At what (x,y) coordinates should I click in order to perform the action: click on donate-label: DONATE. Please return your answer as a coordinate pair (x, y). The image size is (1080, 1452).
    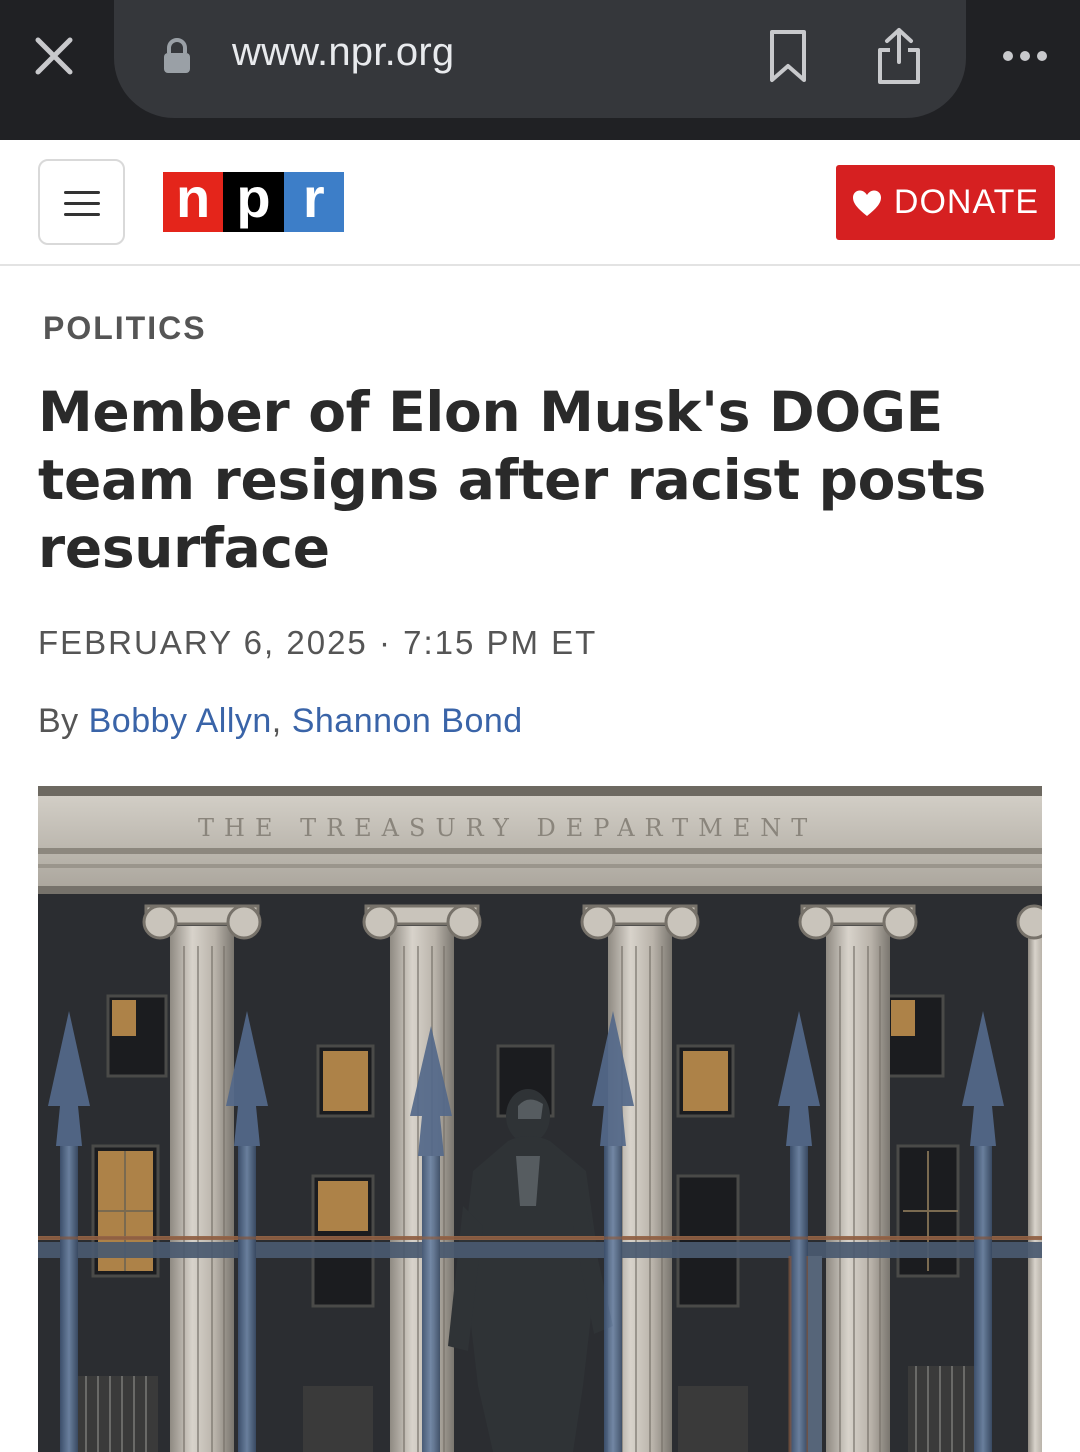
    Looking at the image, I should click on (966, 202).